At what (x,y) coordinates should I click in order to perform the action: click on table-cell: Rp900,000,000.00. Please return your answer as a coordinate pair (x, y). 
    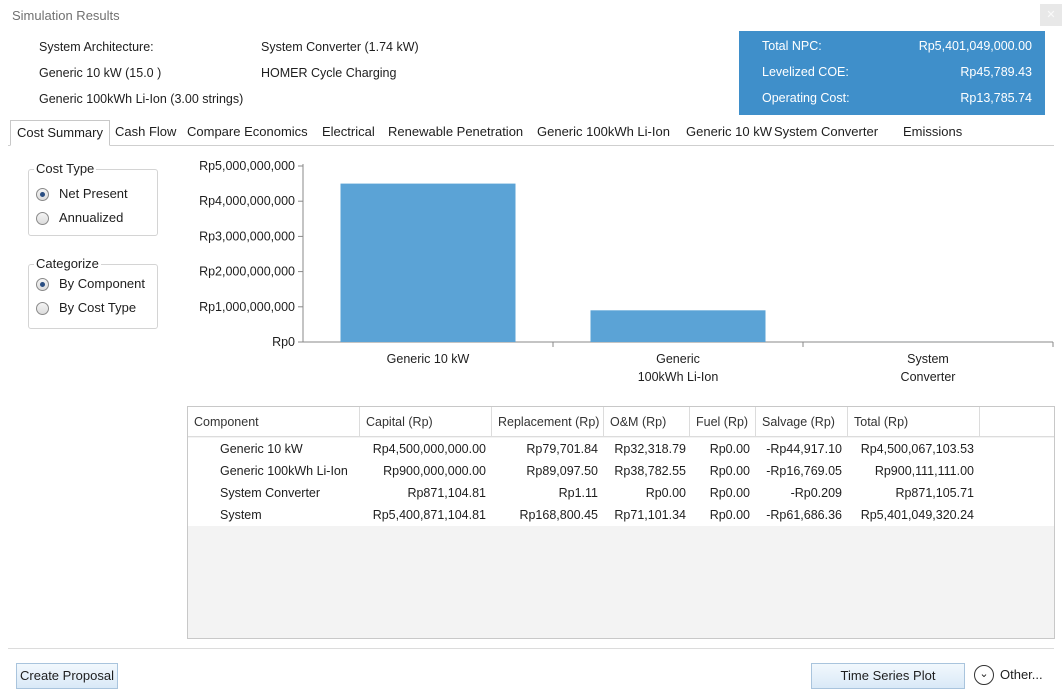
    Looking at the image, I should click on (423, 471).